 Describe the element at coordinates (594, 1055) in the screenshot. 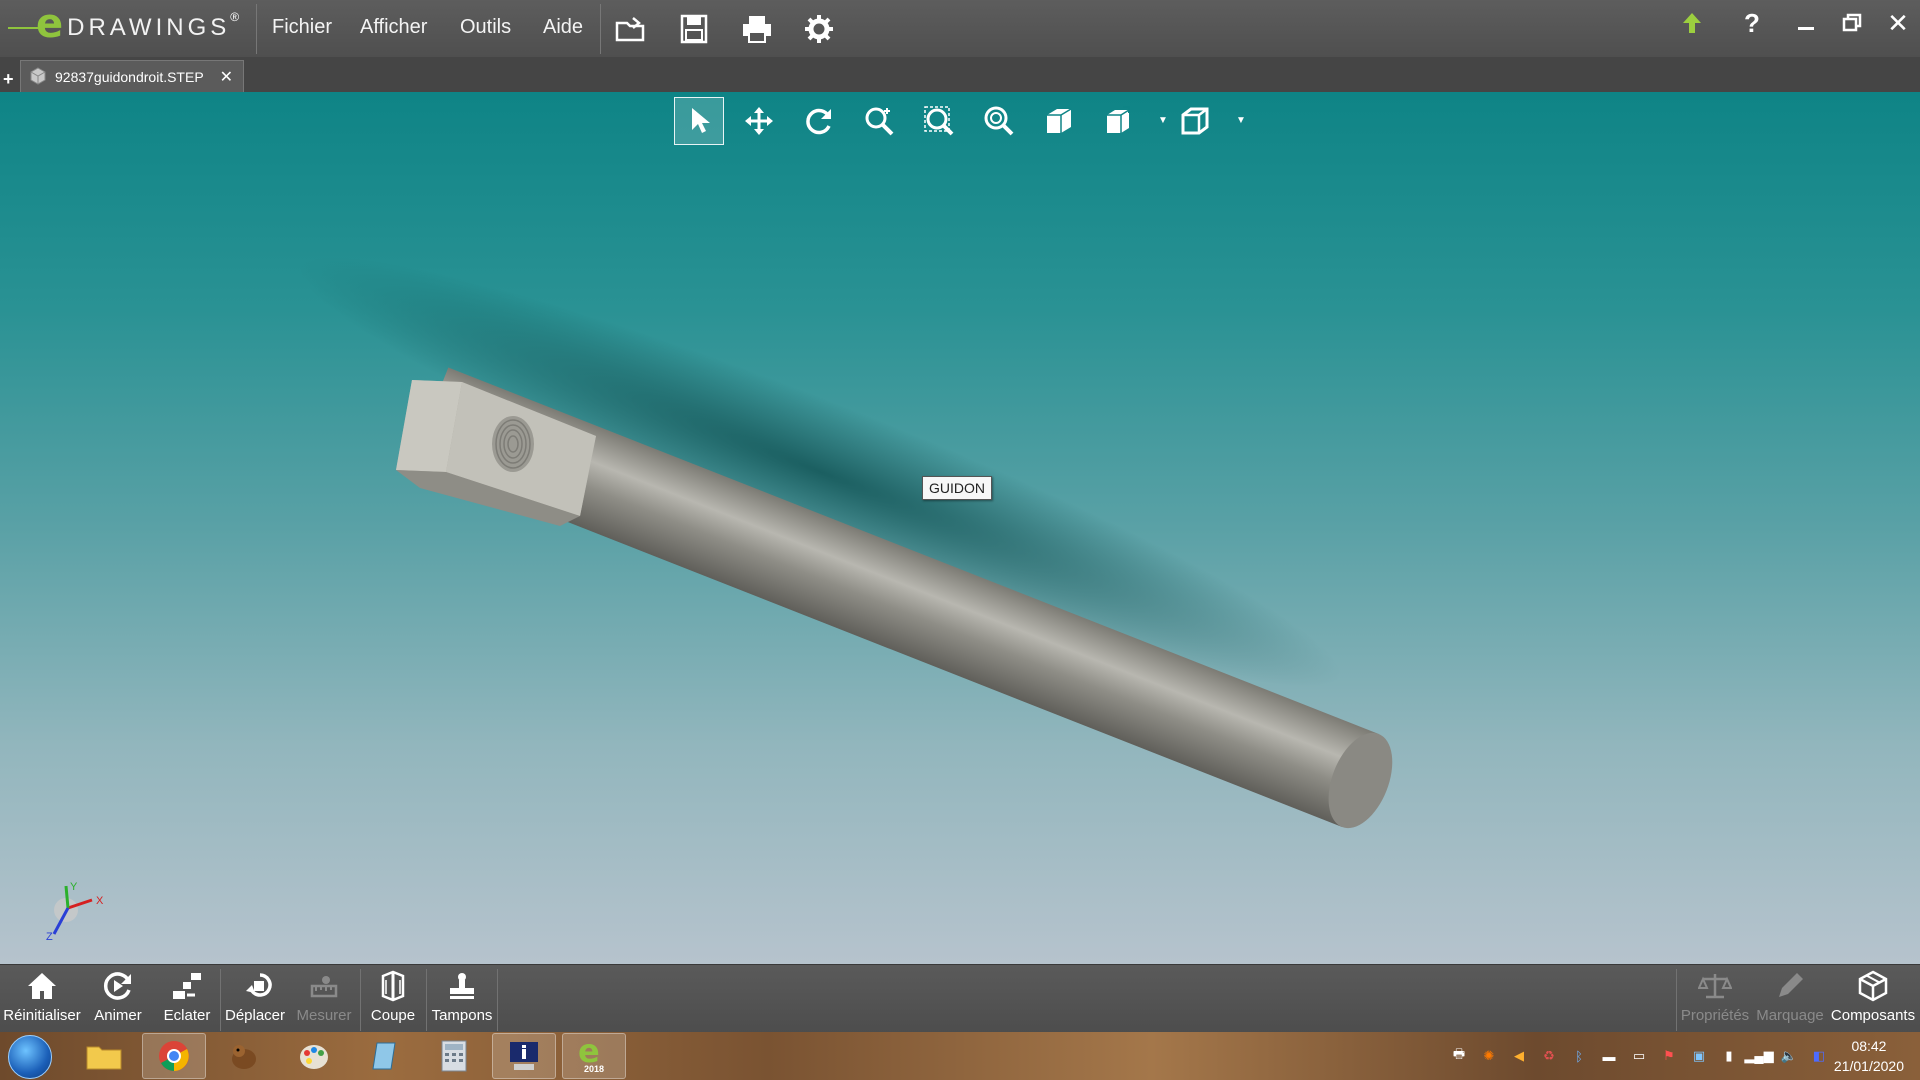

I see `taskbar-edrawings: e 2018` at that location.